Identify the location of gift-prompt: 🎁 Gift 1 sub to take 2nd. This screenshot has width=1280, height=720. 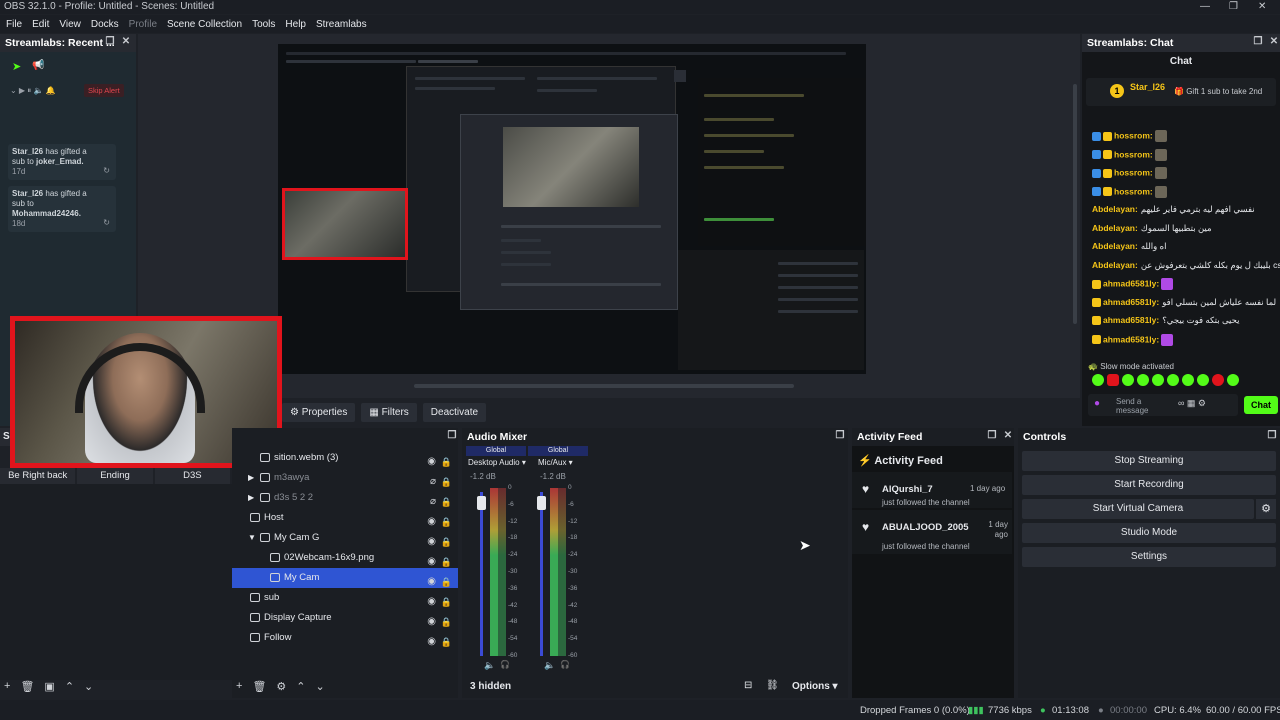
(1218, 91).